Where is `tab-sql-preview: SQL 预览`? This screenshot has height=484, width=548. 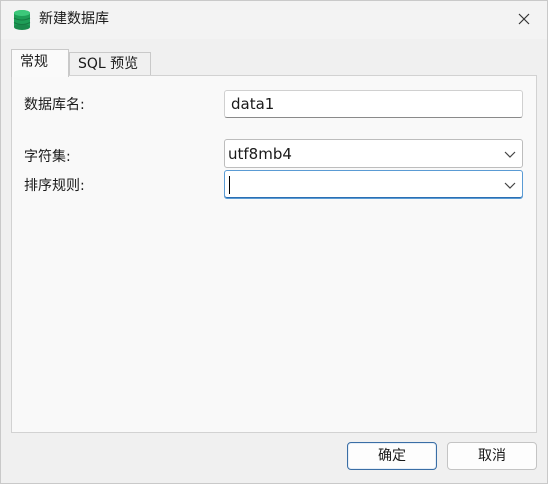
tab-sql-preview: SQL 预览 is located at coordinates (110, 64).